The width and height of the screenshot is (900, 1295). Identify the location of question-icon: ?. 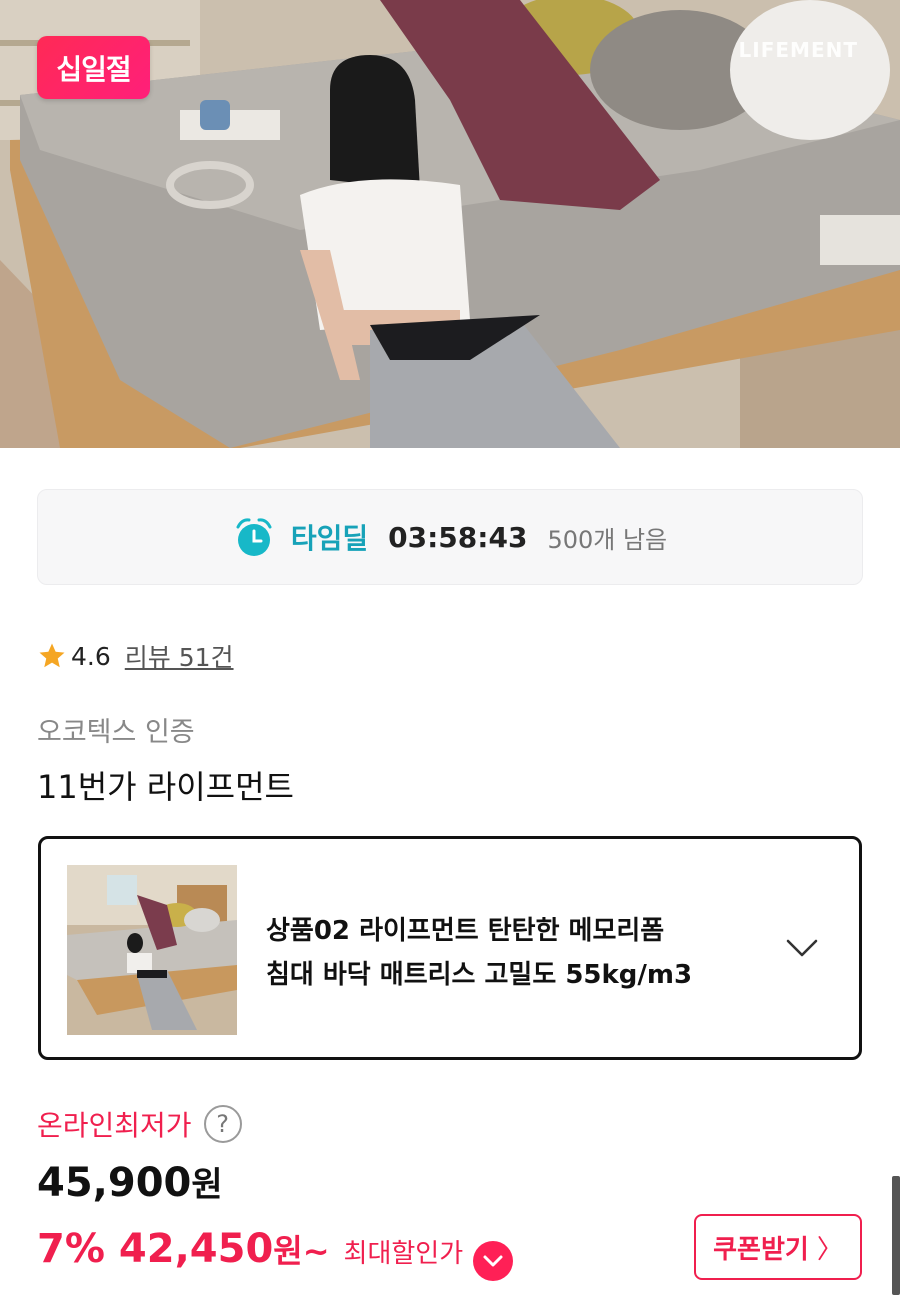
(222, 1124).